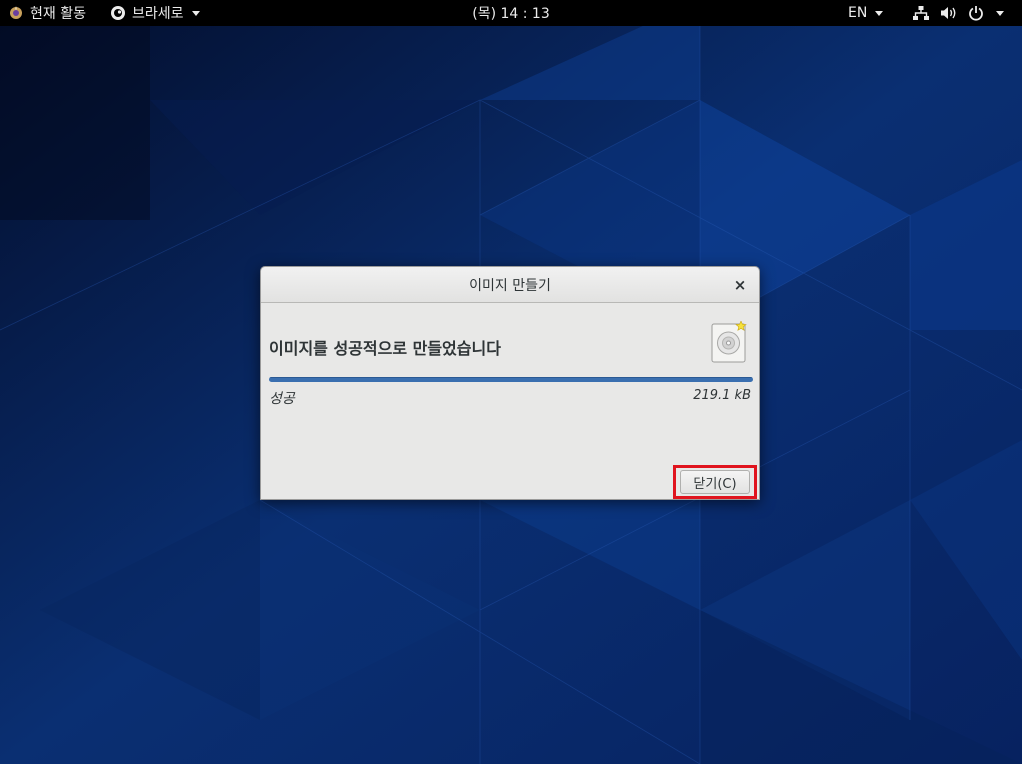 This screenshot has width=1022, height=764. I want to click on volume-icon, so click(949, 13).